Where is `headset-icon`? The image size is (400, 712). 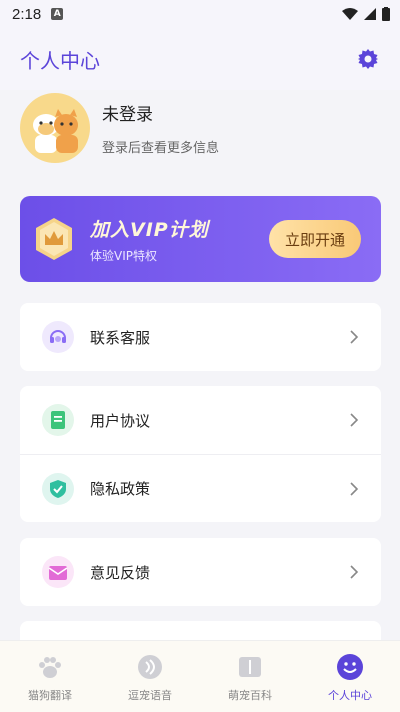
headset-icon is located at coordinates (58, 337).